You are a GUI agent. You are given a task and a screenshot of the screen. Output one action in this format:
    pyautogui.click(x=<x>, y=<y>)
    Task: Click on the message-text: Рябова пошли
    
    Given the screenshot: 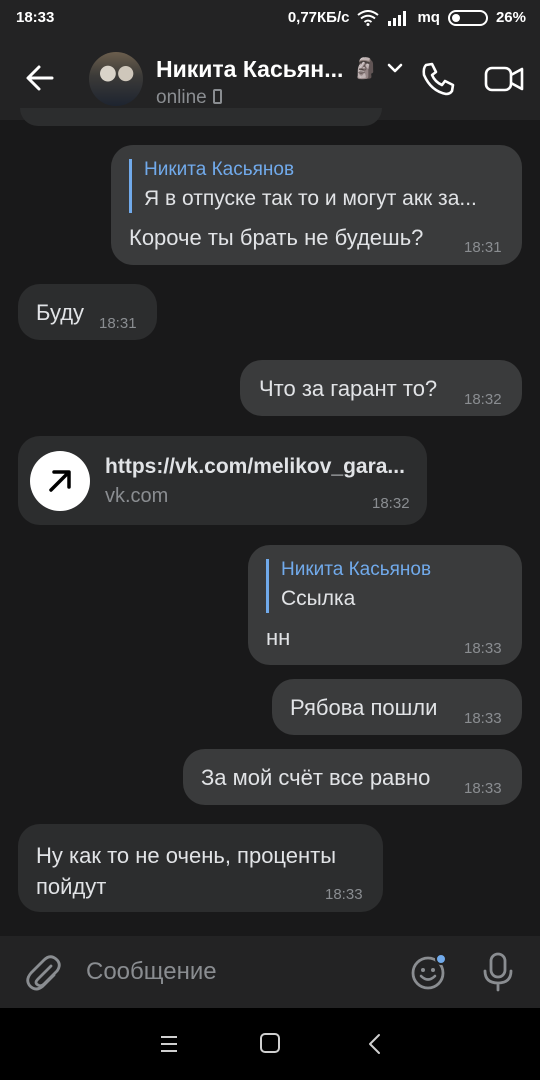 What is the action you would take?
    pyautogui.click(x=364, y=707)
    